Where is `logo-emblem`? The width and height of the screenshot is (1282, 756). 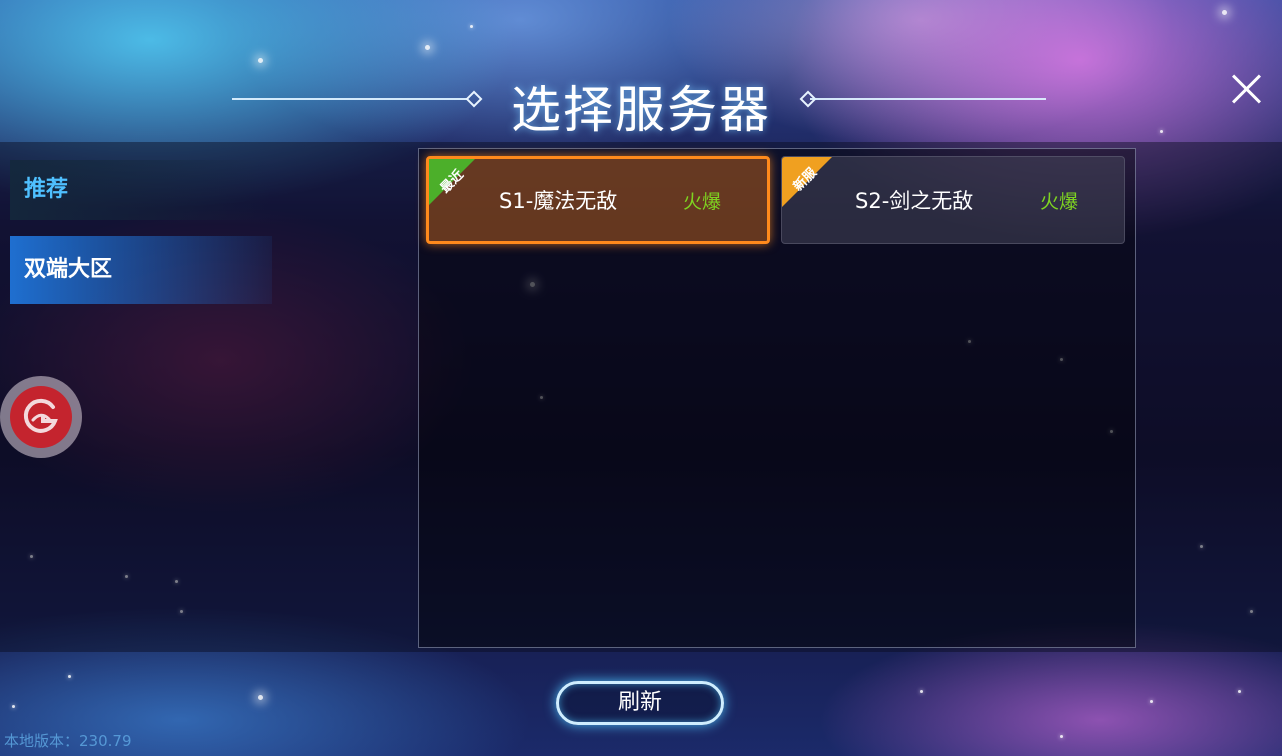 logo-emblem is located at coordinates (41, 417).